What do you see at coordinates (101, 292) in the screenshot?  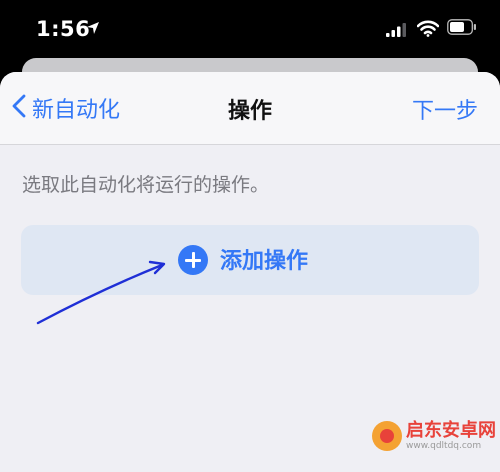 I see `annotation-arrow-icon` at bounding box center [101, 292].